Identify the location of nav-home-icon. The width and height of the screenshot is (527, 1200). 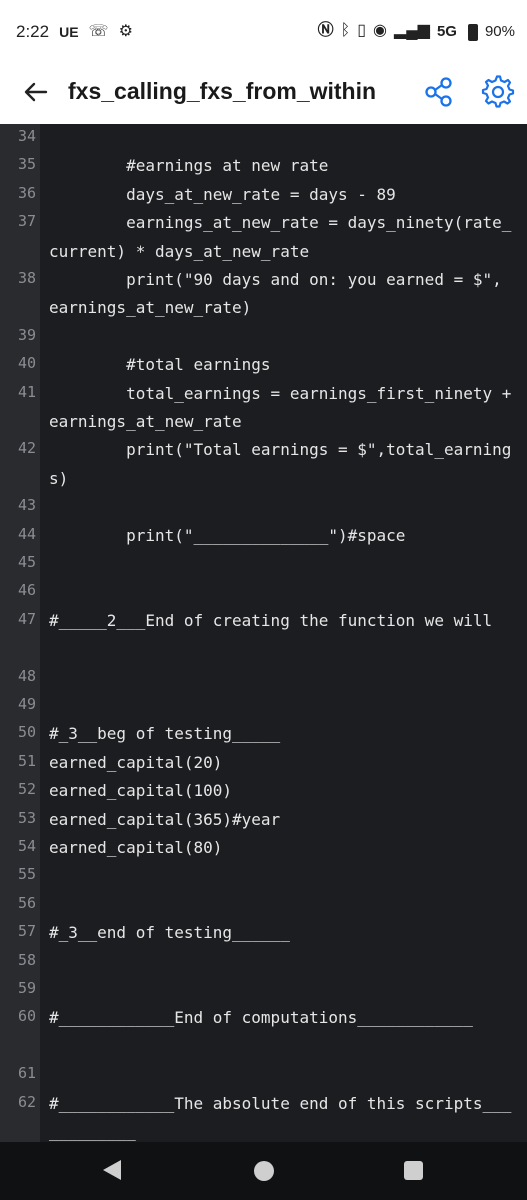
(264, 1171).